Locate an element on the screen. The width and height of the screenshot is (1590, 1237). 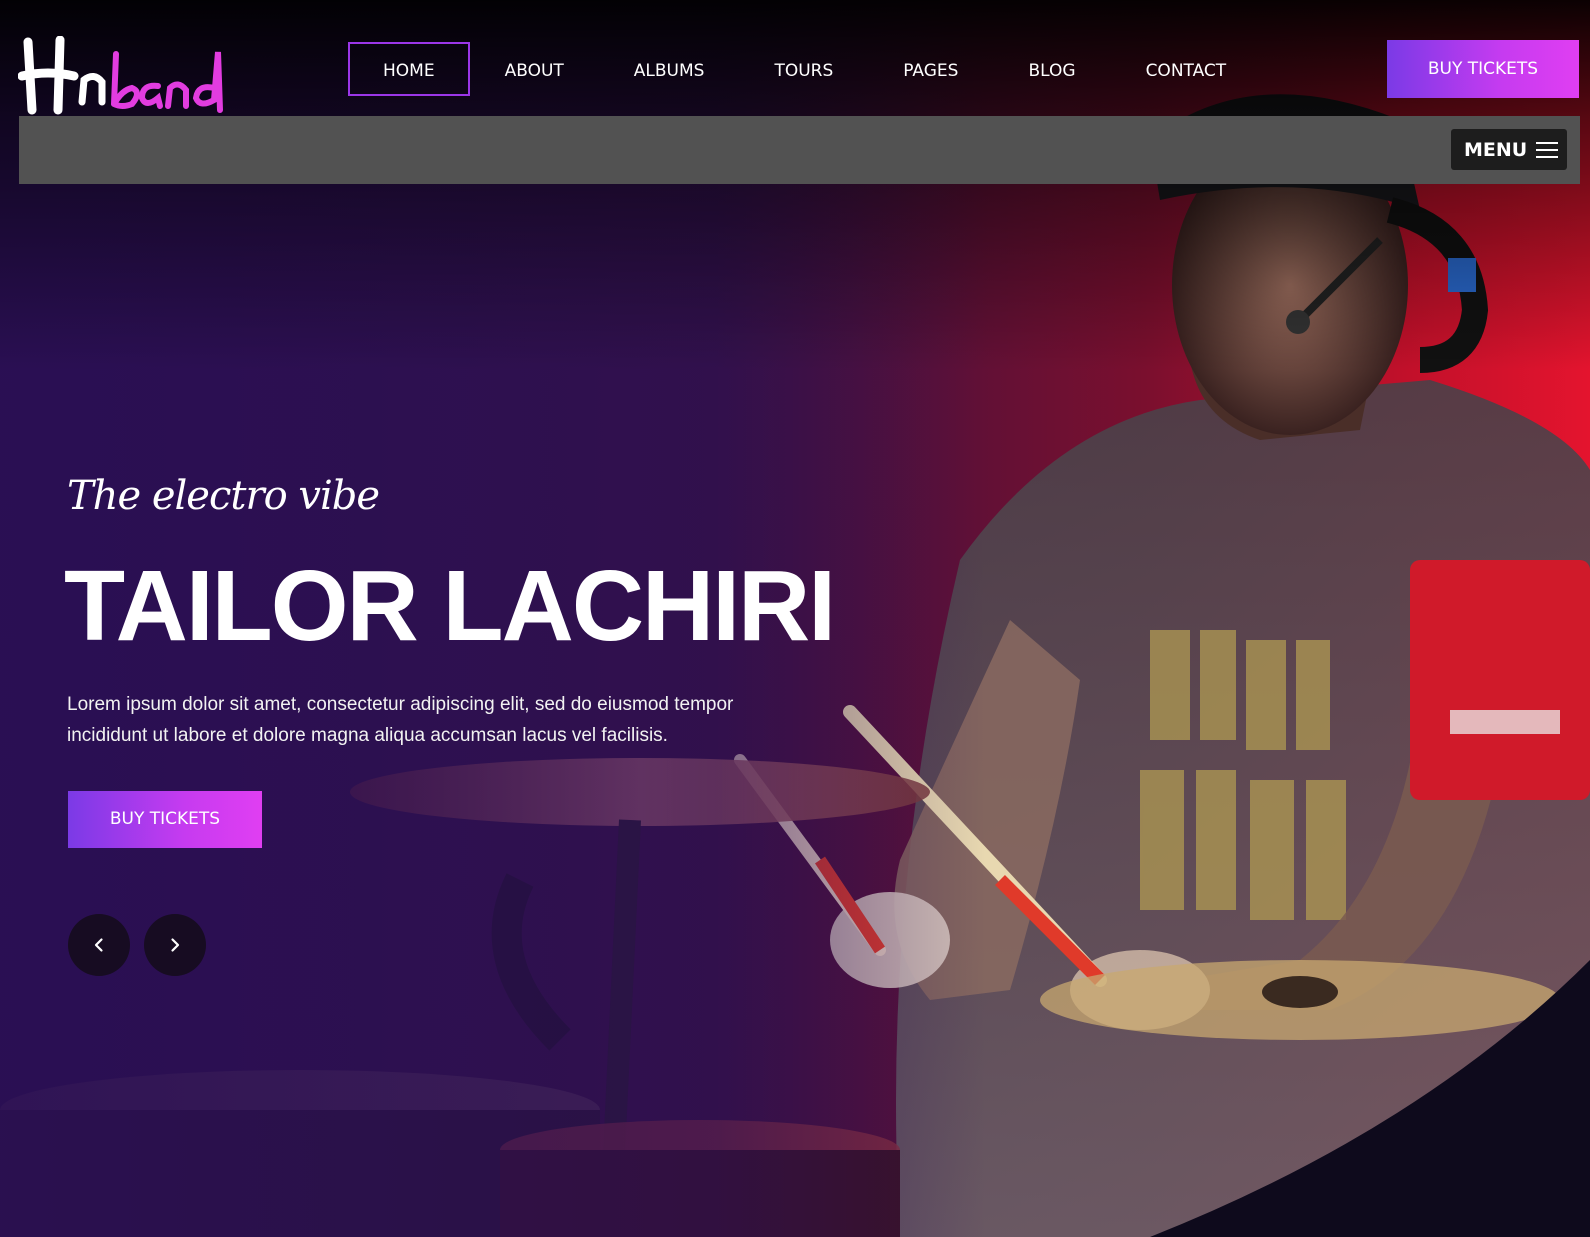
logo is located at coordinates (128, 76).